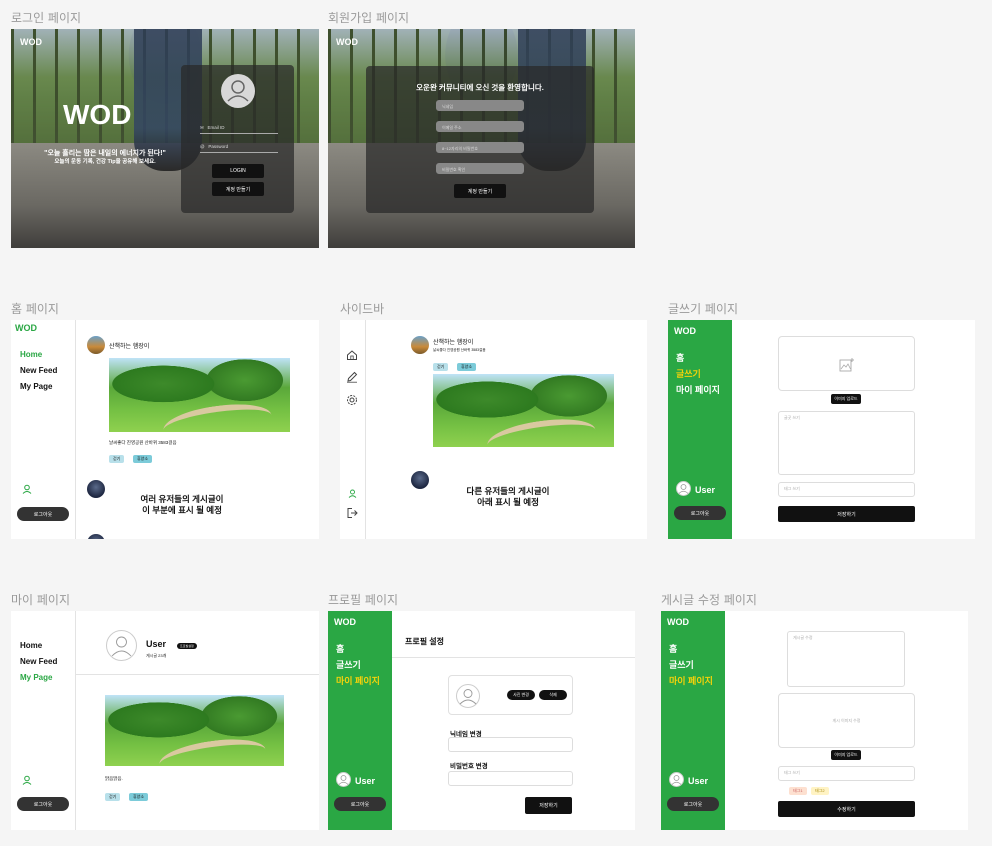 This screenshot has width=992, height=846. I want to click on profile-settings-badge: 프로필설정, so click(187, 646).